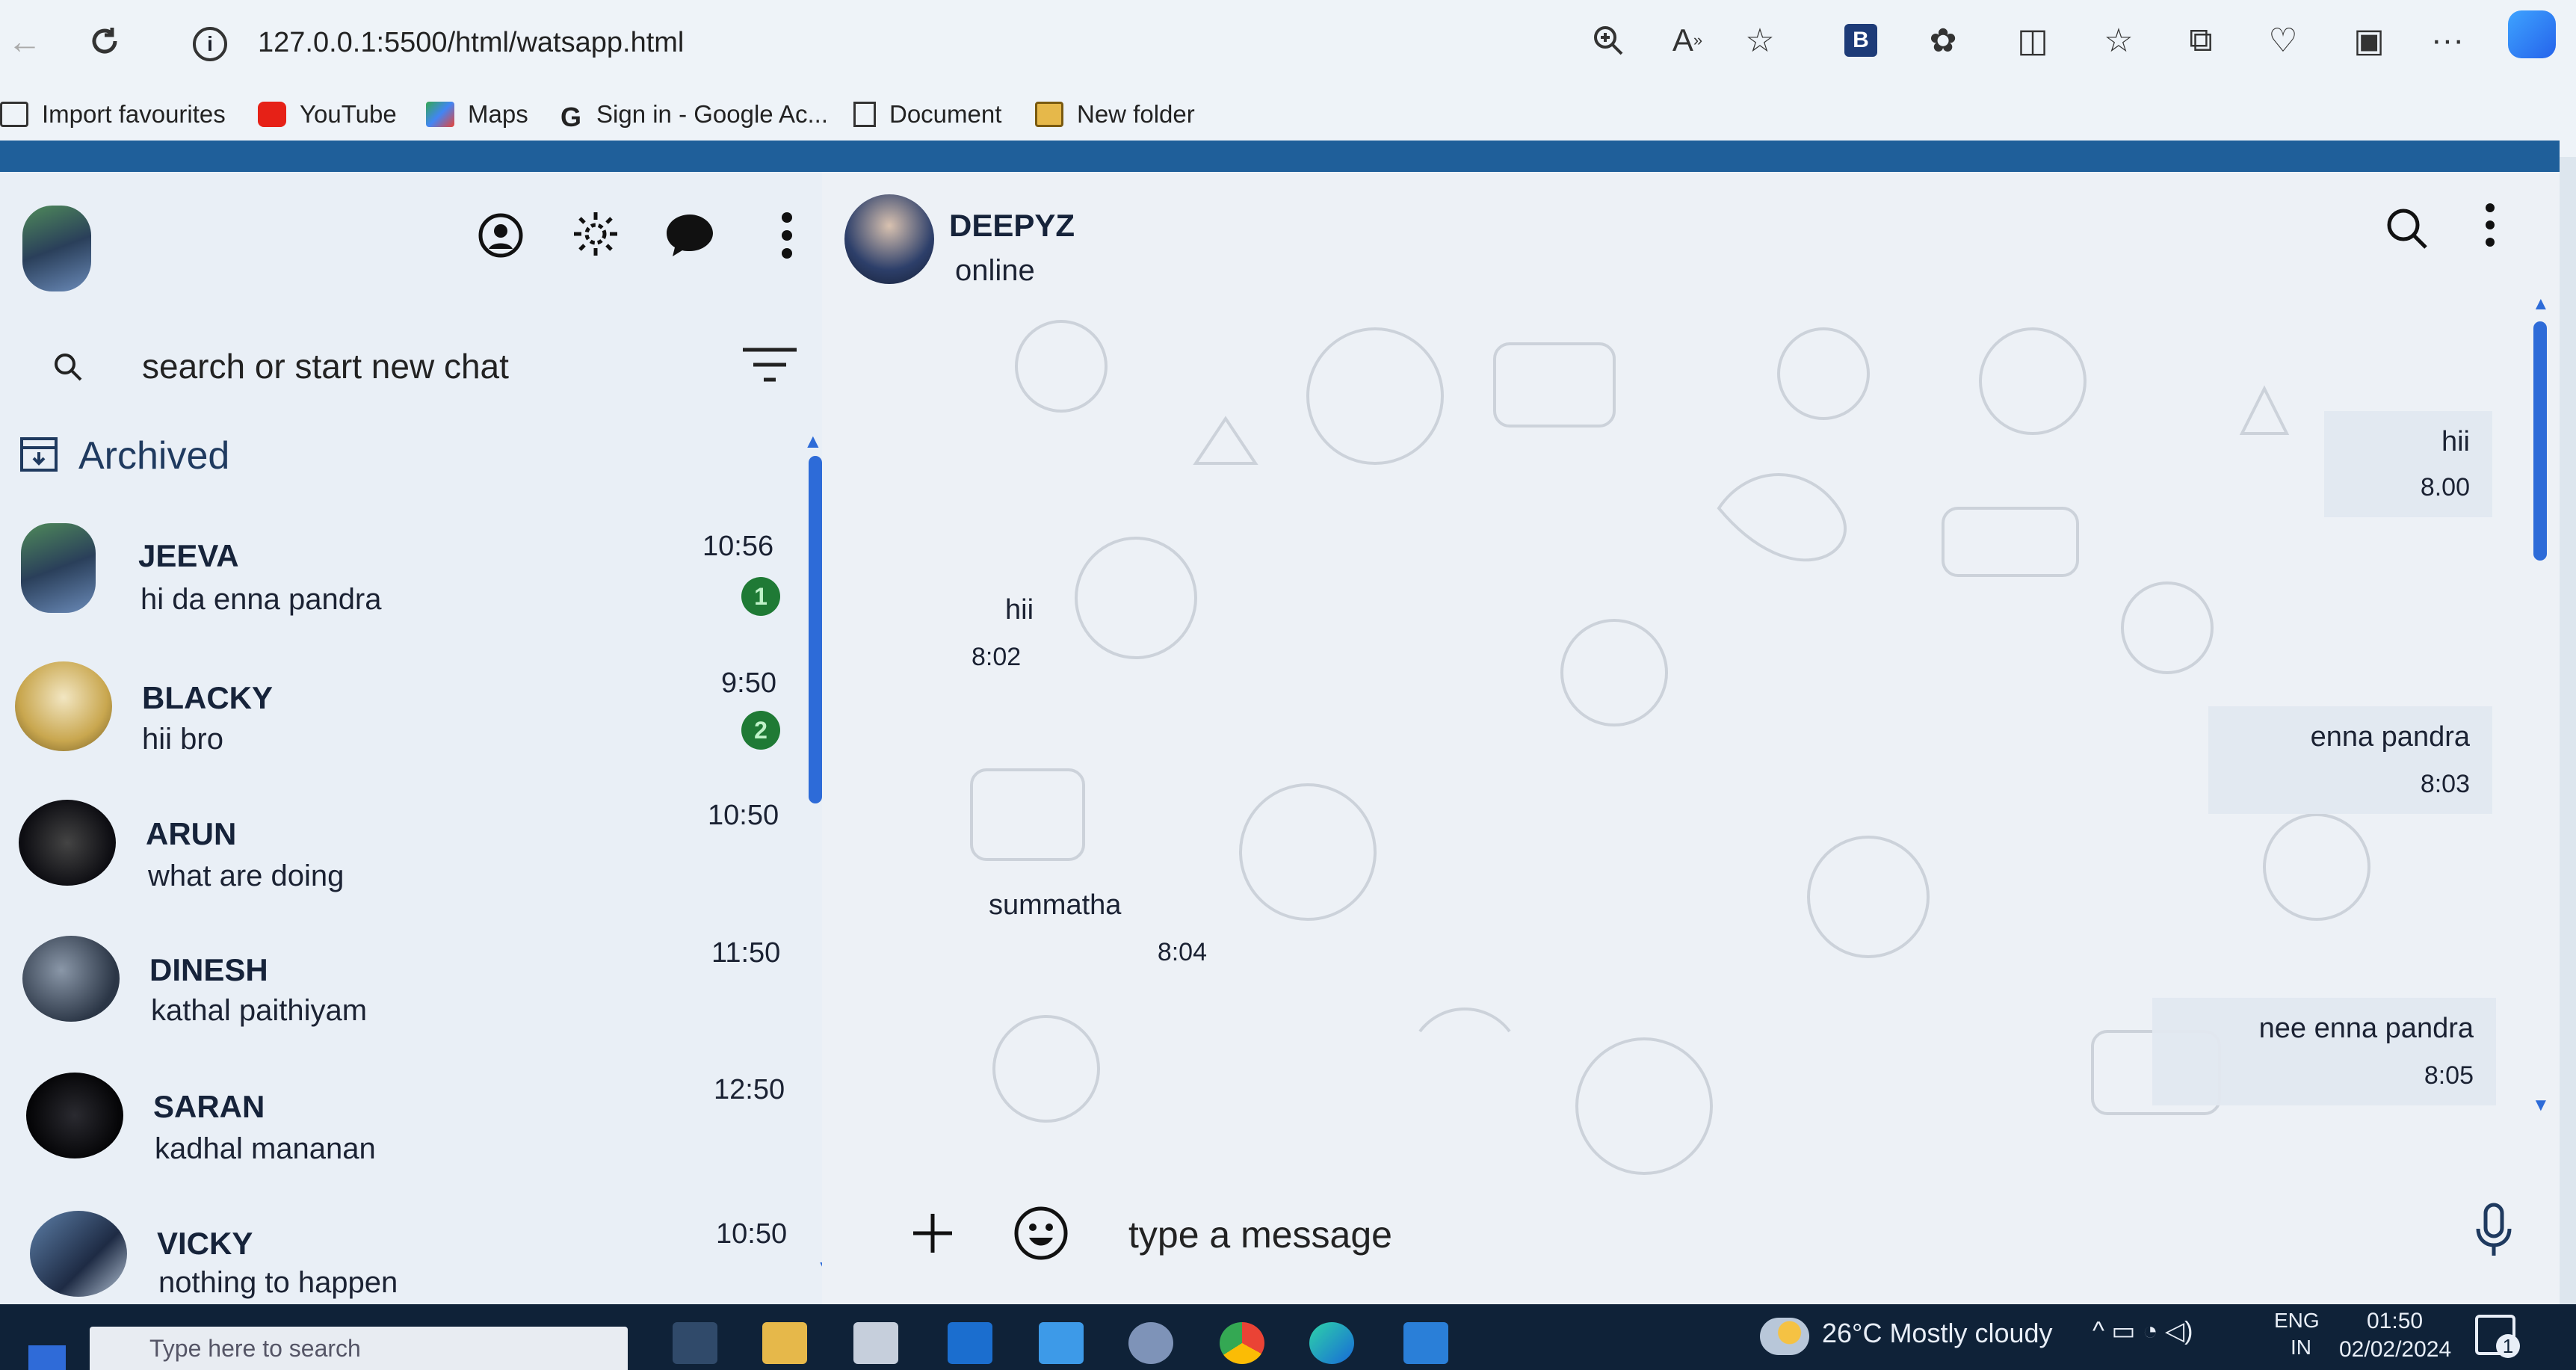 Image resolution: width=2576 pixels, height=1370 pixels. Describe the element at coordinates (1760, 40) in the screenshot. I see `star-icon: ☆` at that location.